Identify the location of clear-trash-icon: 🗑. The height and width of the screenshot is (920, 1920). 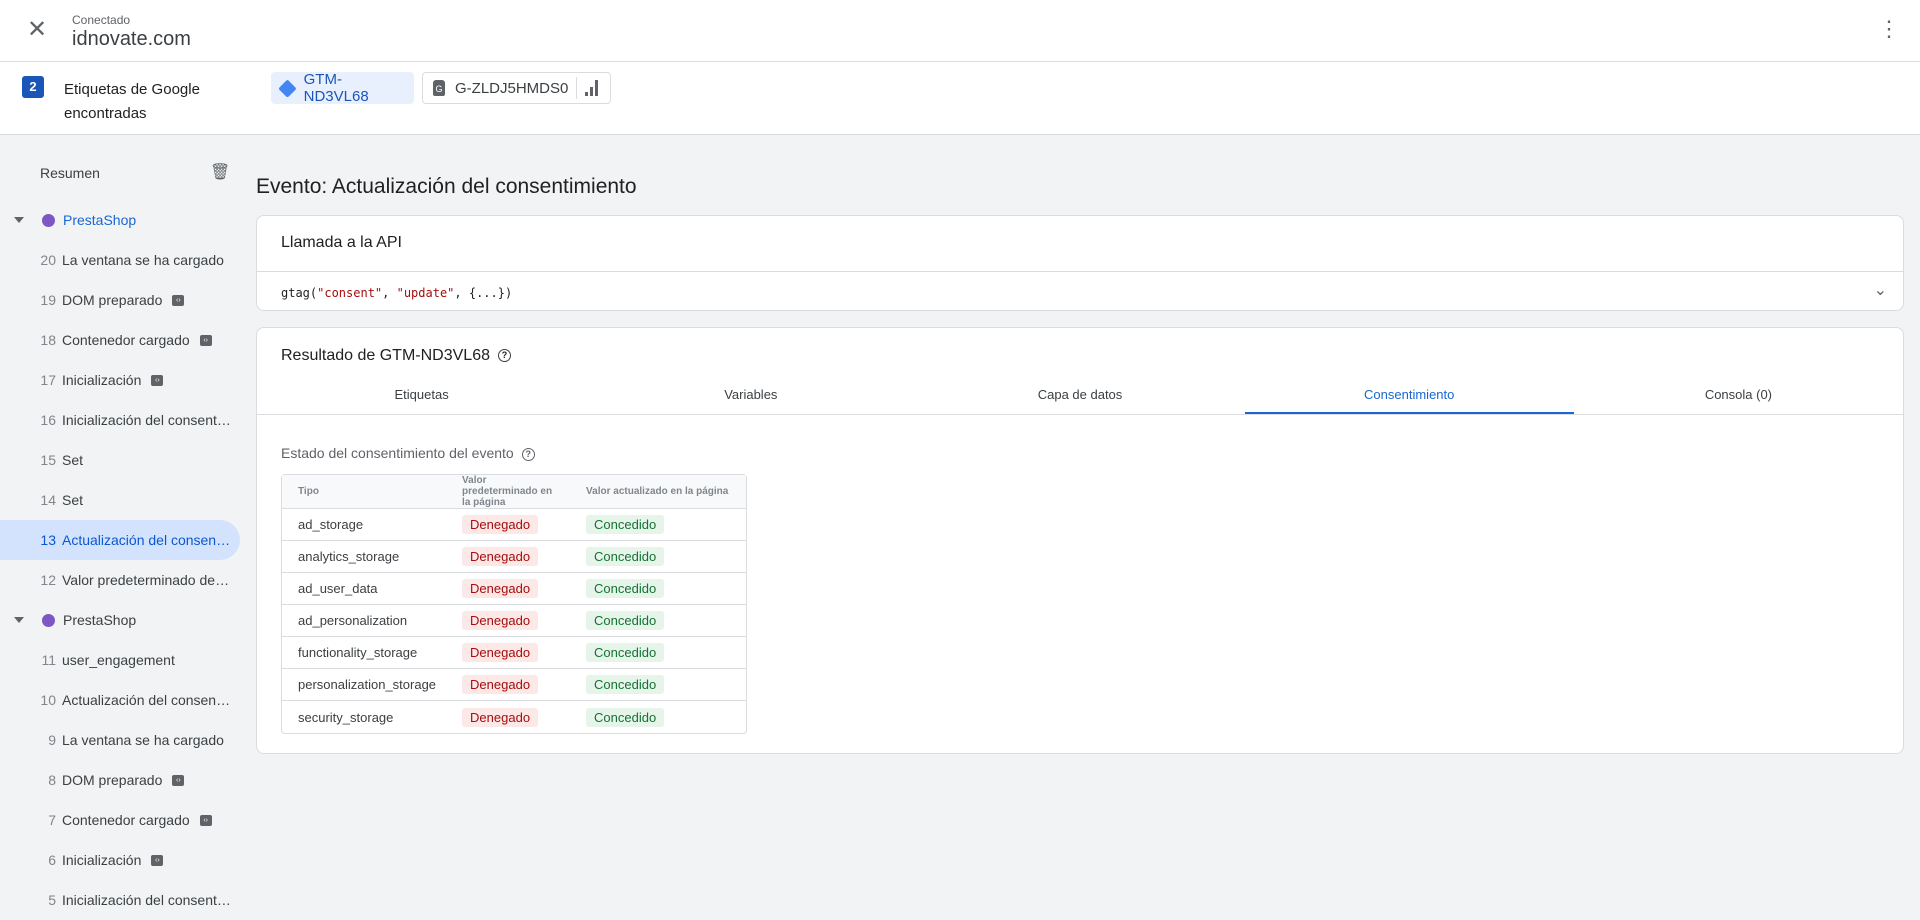
(220, 172).